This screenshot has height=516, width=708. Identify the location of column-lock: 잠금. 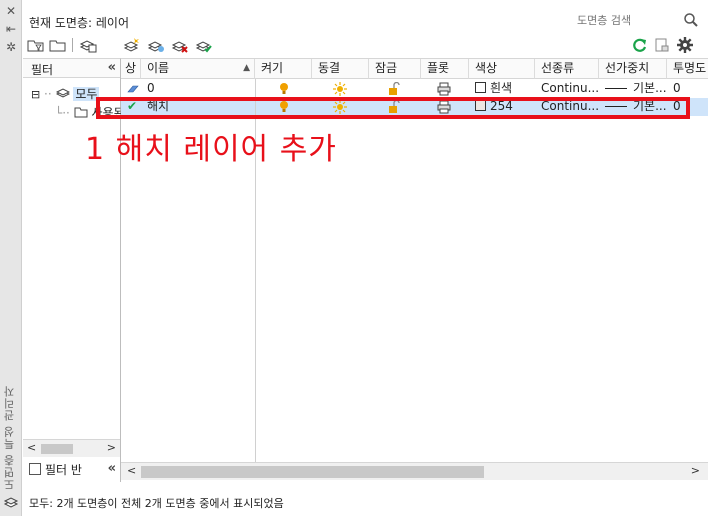
(395, 69).